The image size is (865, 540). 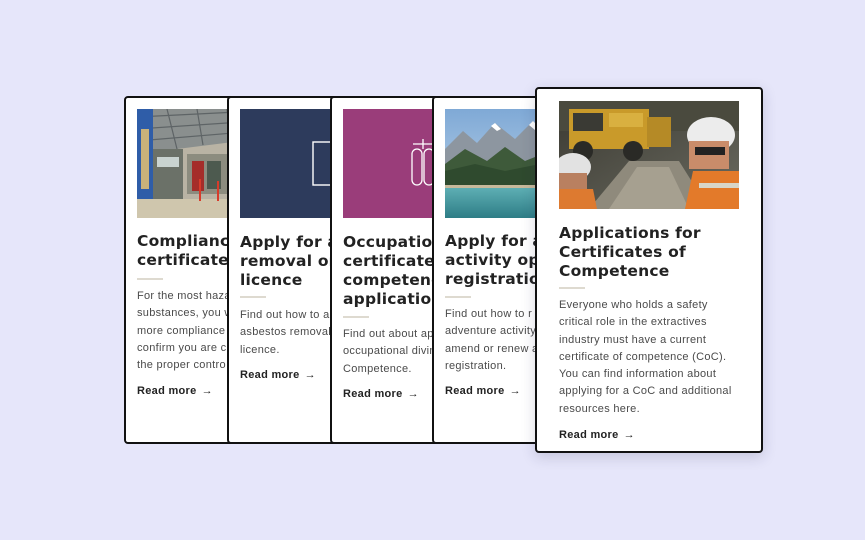 What do you see at coordinates (189, 250) in the screenshot?
I see `card-title: Compliance certificates` at bounding box center [189, 250].